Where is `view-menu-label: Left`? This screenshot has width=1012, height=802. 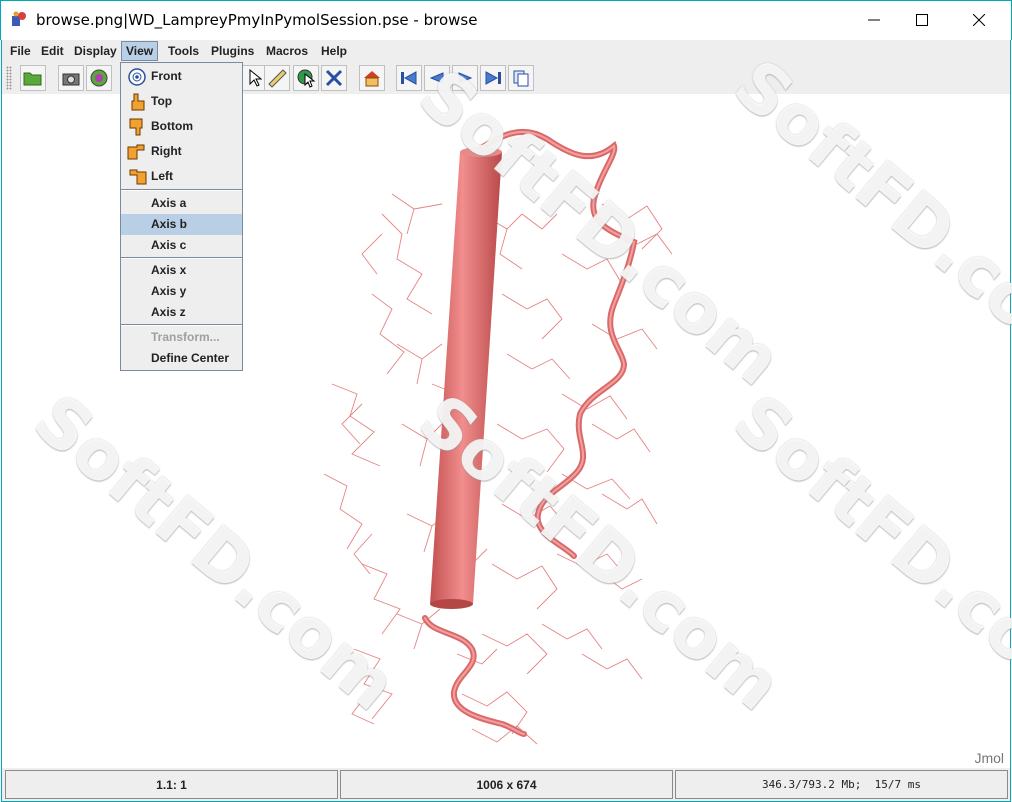 view-menu-label: Left is located at coordinates (162, 176).